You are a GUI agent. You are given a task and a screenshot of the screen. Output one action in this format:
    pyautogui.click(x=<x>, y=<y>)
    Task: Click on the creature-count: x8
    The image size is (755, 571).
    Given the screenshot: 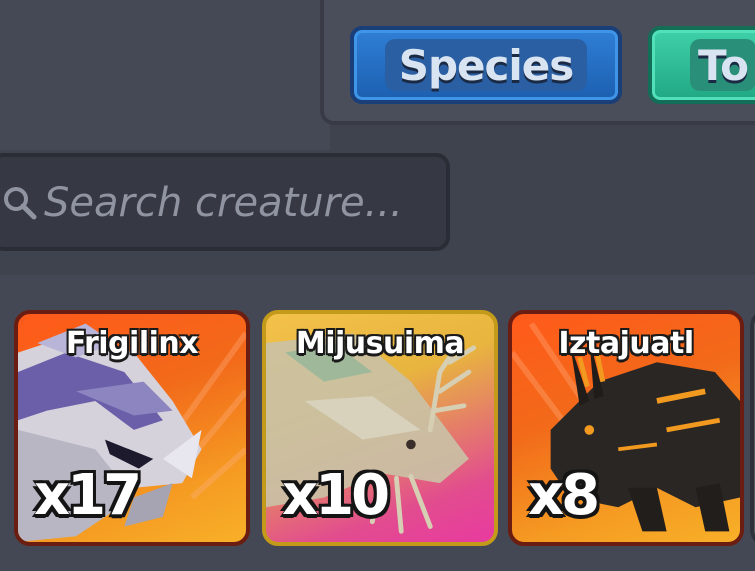 What is the action you would take?
    pyautogui.click(x=564, y=495)
    